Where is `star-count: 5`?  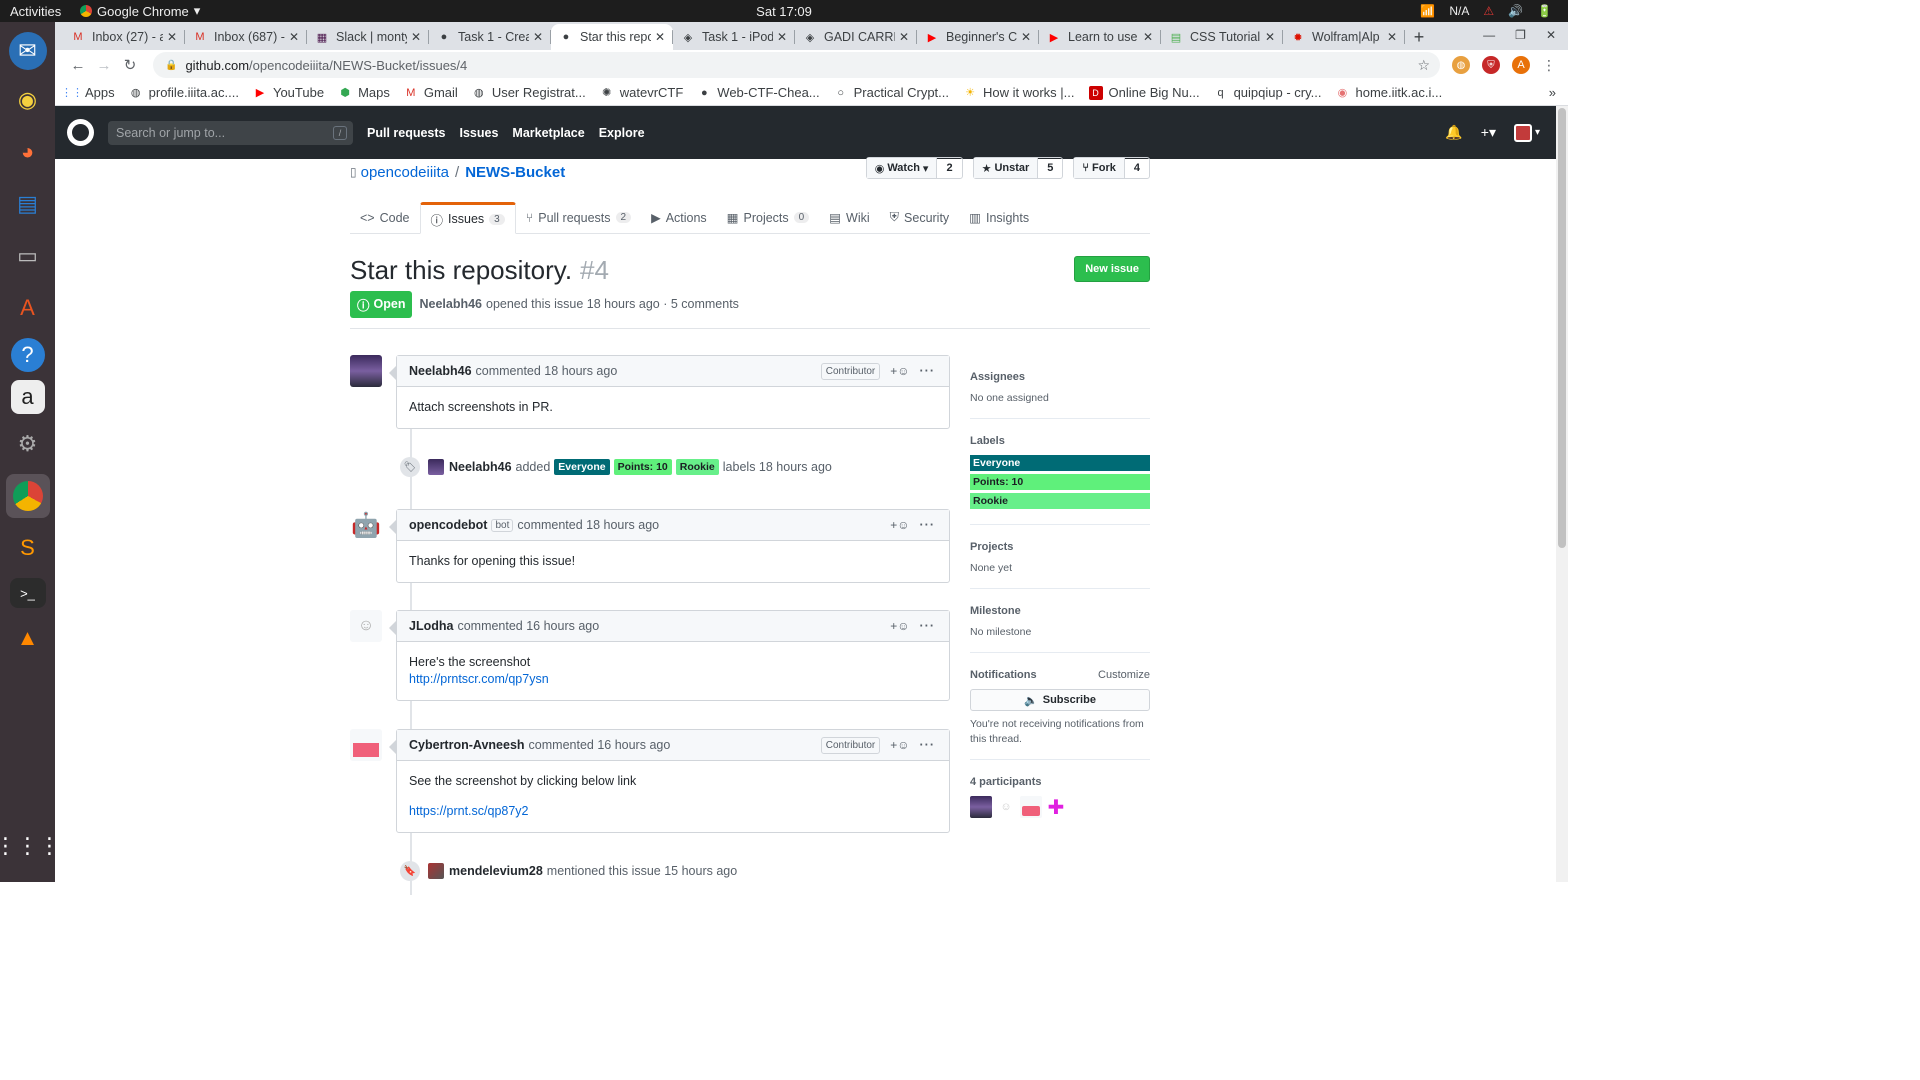 star-count: 5 is located at coordinates (1050, 168).